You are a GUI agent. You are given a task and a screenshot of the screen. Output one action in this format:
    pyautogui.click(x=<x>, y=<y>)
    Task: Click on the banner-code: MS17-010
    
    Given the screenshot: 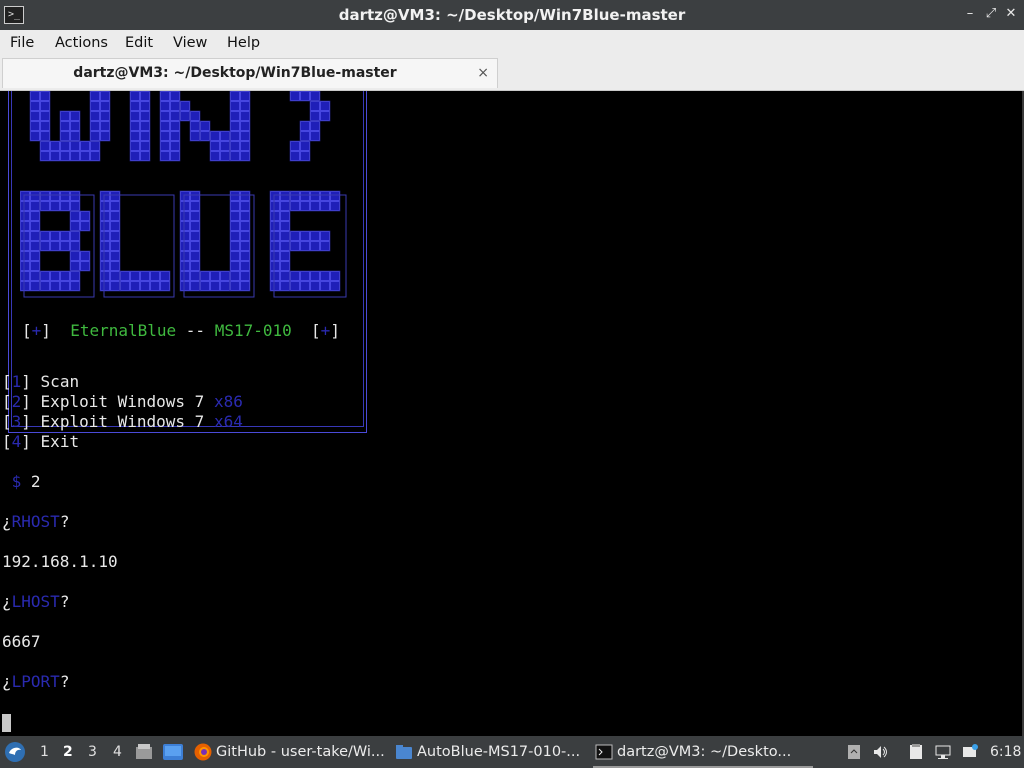 What is the action you would take?
    pyautogui.click(x=253, y=330)
    